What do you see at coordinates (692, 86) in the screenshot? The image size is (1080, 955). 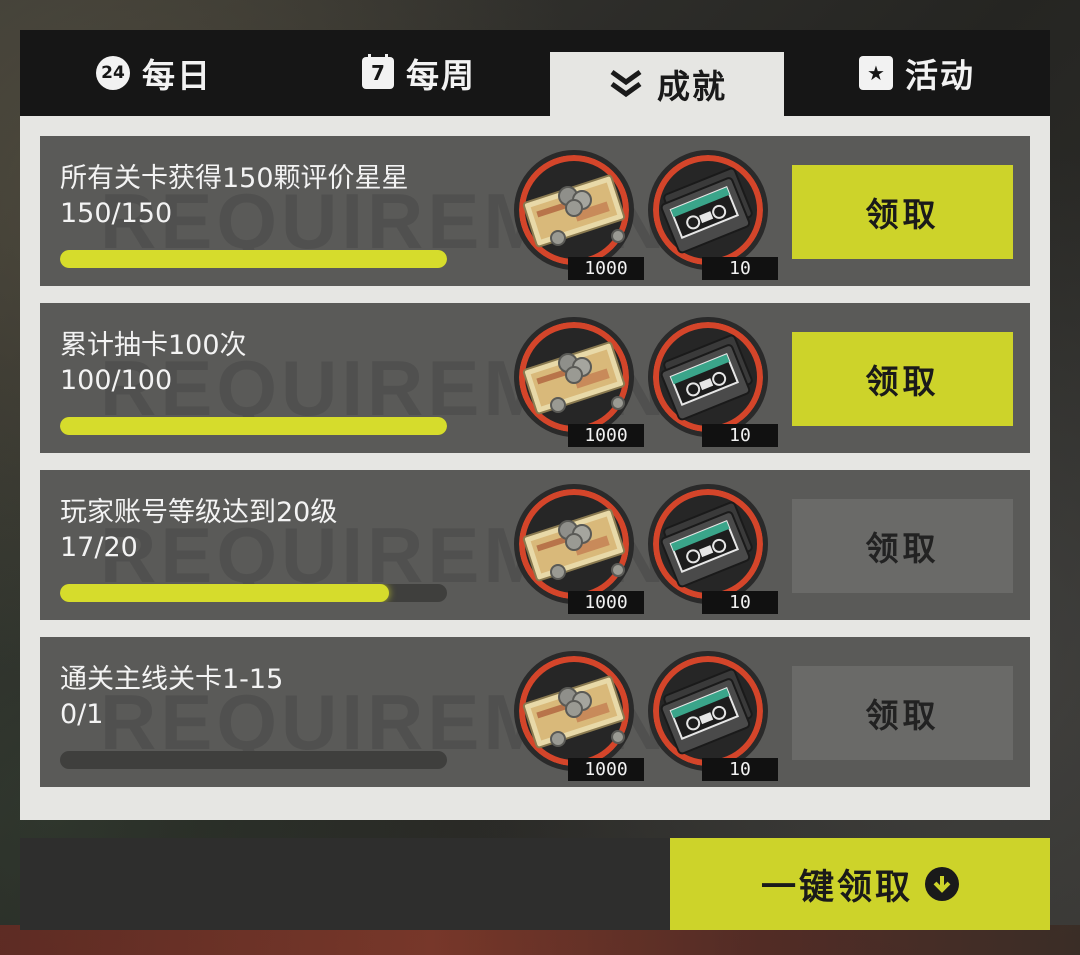 I see `tab-achievement-label: 成就` at bounding box center [692, 86].